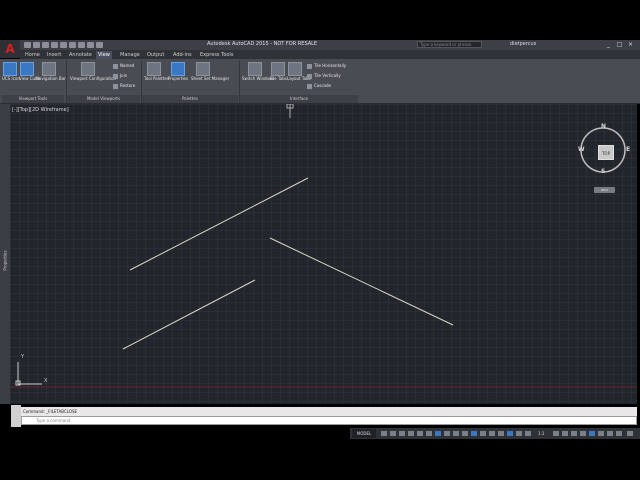 This screenshot has width=640, height=480. I want to click on tab-manage: Manage, so click(130, 55).